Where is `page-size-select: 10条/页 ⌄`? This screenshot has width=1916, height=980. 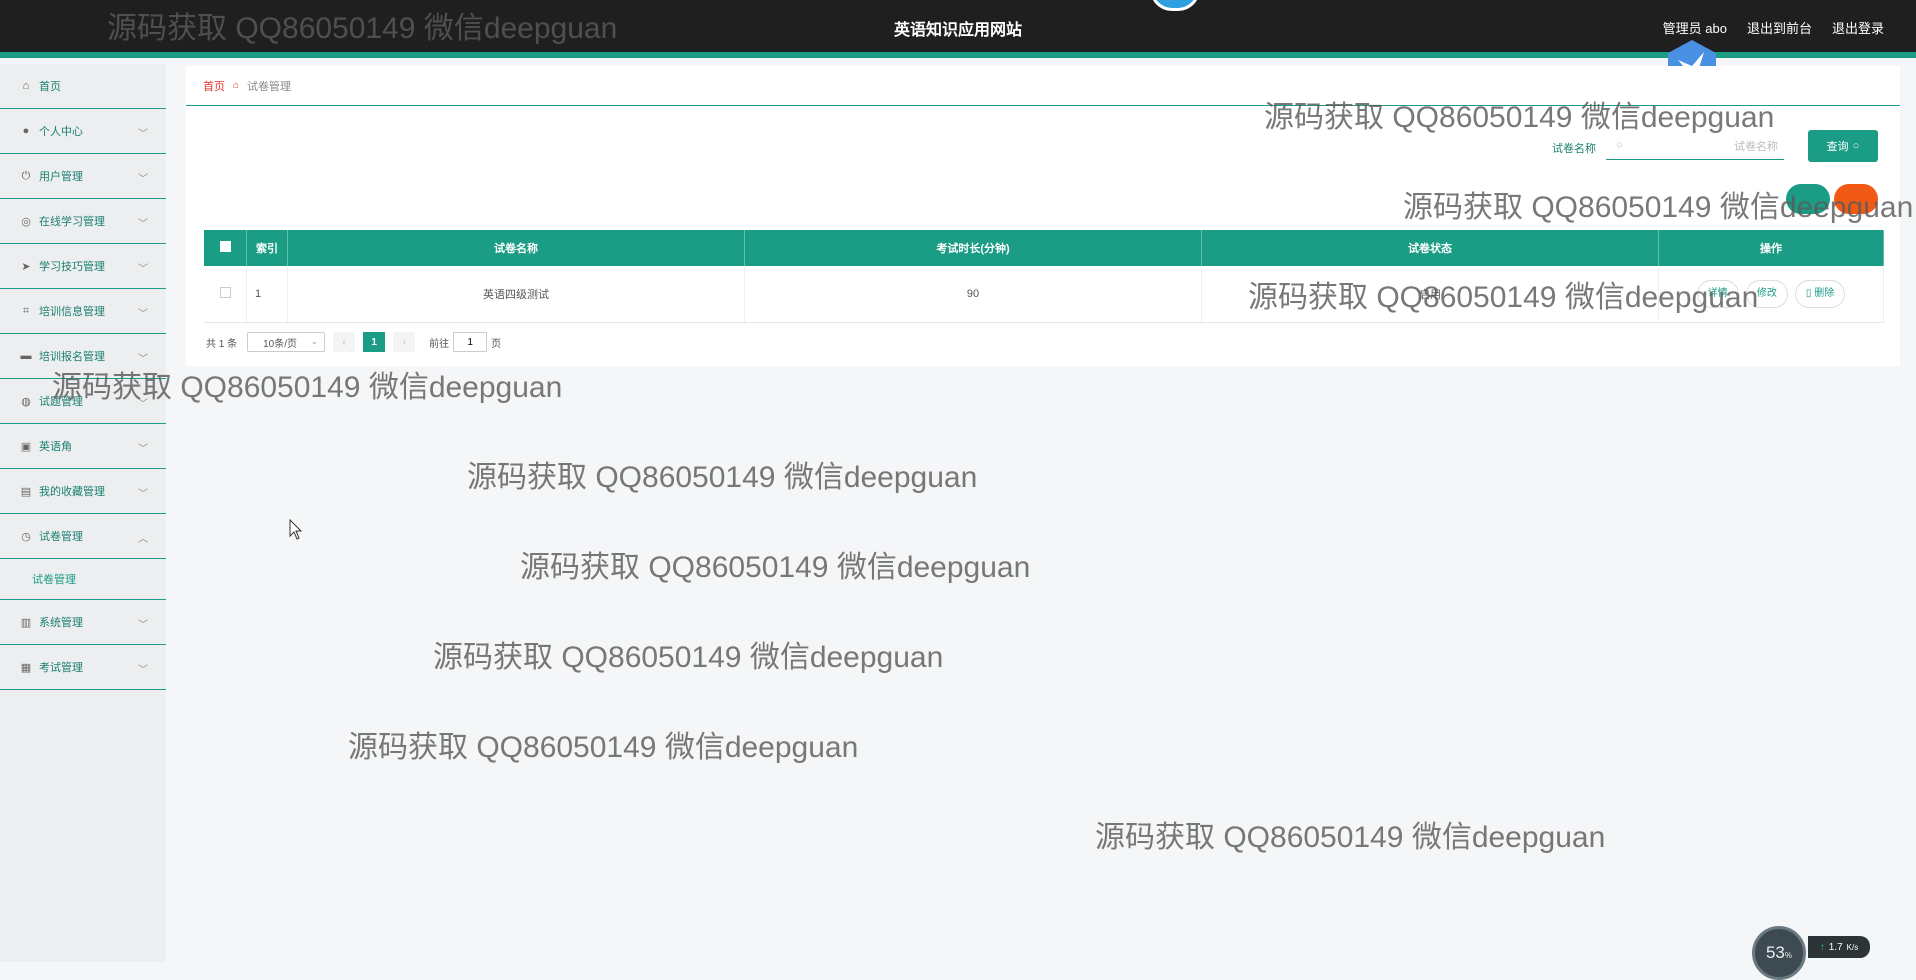 page-size-select: 10条/页 ⌄ is located at coordinates (286, 342).